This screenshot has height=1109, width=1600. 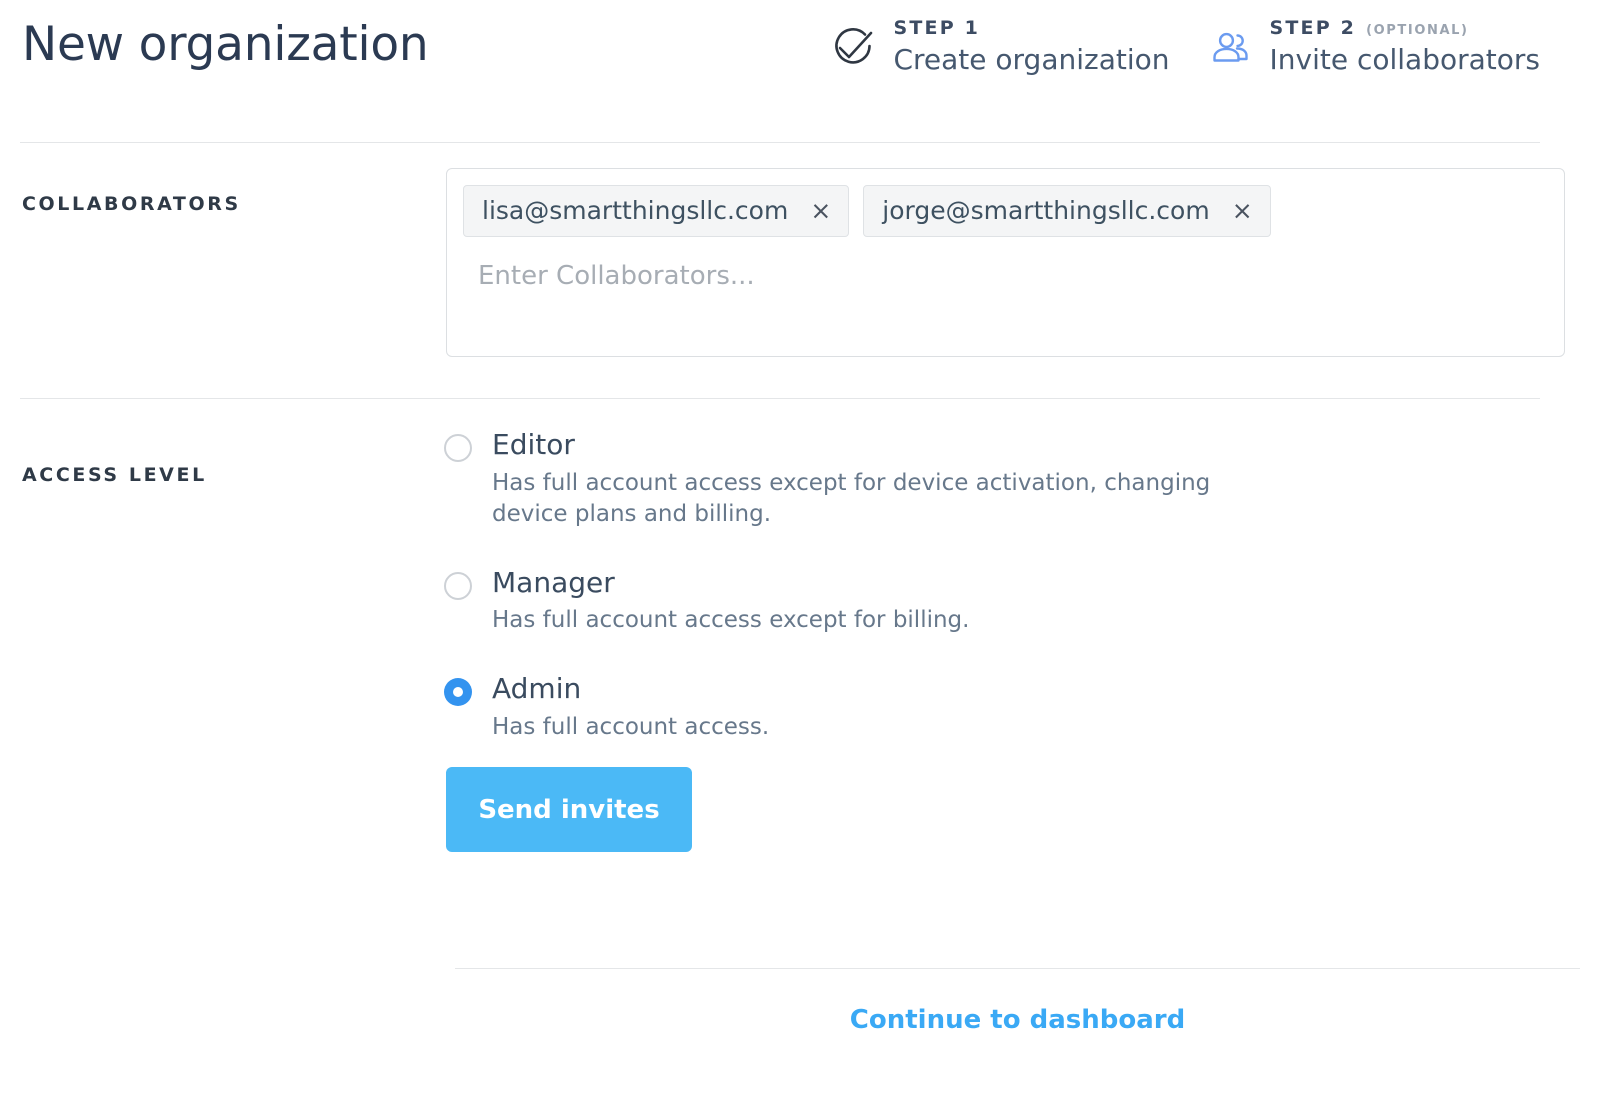 I want to click on step-2-kicker: STEP 2 (OPTIONAL), so click(x=1404, y=28).